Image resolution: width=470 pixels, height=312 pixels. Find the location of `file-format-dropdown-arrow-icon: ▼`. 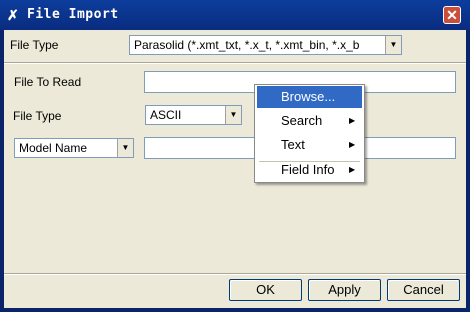

file-format-dropdown-arrow-icon: ▼ is located at coordinates (233, 115).